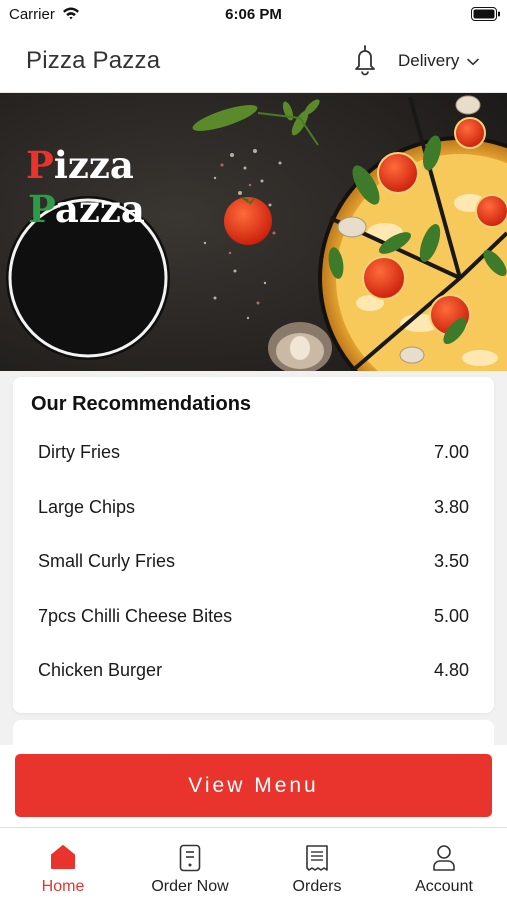 The height and width of the screenshot is (900, 507). What do you see at coordinates (63, 857) in the screenshot?
I see `home-icon` at bounding box center [63, 857].